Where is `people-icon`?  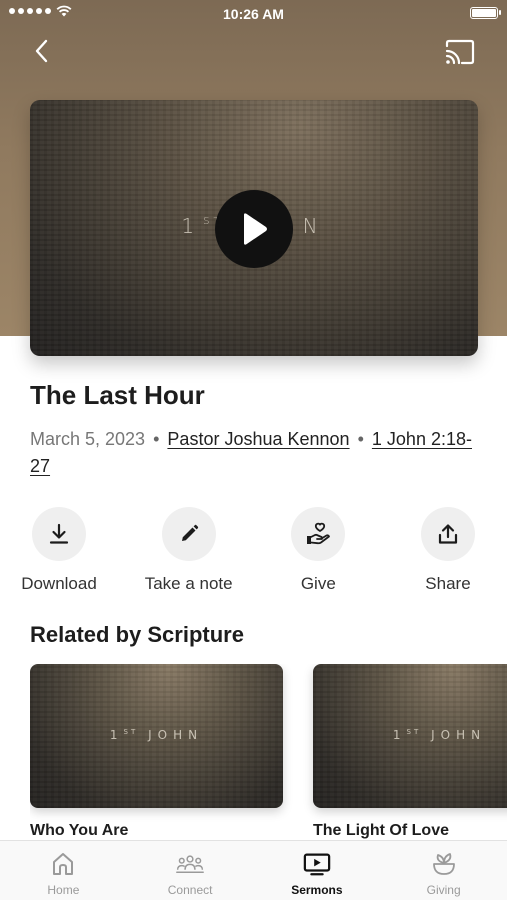 people-icon is located at coordinates (190, 864).